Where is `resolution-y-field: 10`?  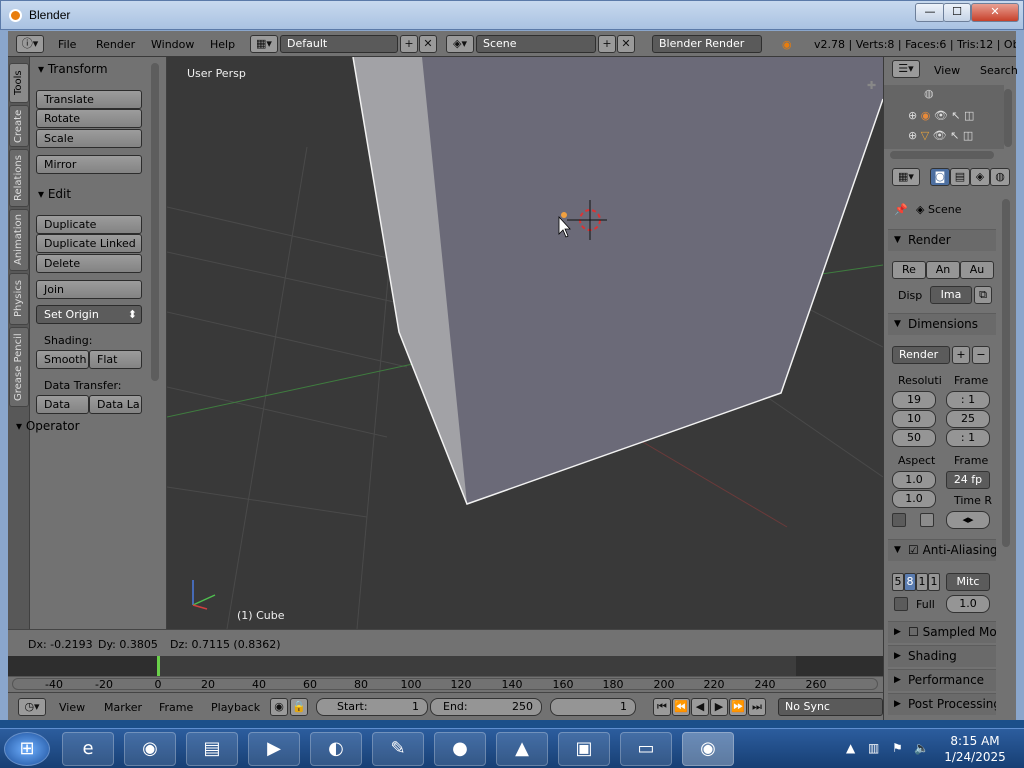 resolution-y-field: 10 is located at coordinates (914, 419).